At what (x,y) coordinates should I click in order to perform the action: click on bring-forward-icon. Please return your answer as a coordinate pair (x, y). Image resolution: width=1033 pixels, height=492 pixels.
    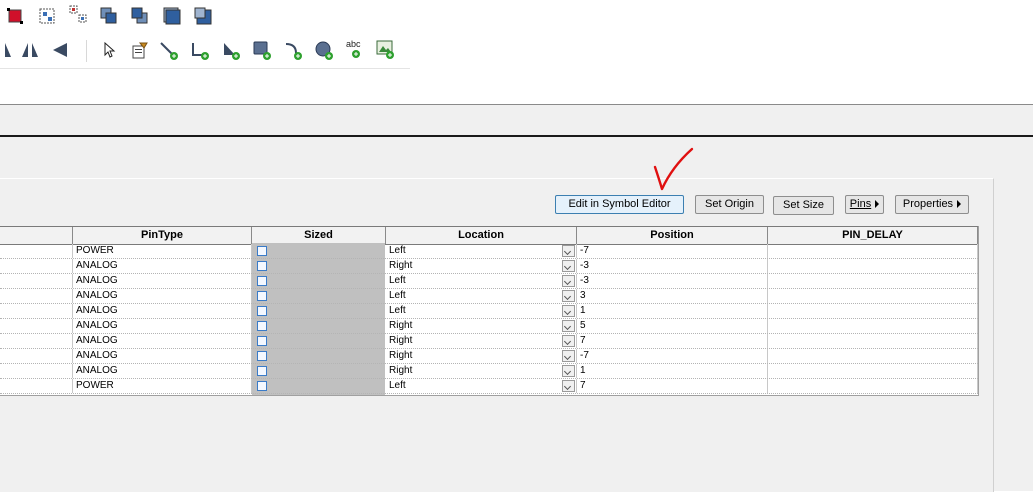
    Looking at the image, I should click on (109, 16).